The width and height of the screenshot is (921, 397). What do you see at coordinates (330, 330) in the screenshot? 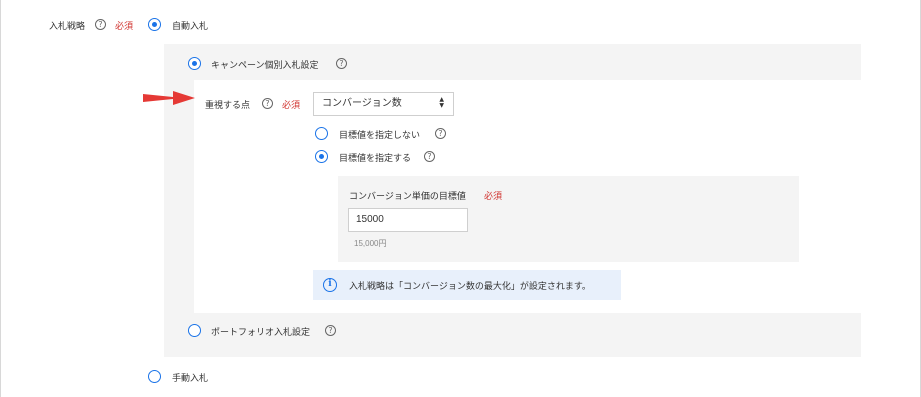
I see `portfolio-setting-help-icon: ?` at bounding box center [330, 330].